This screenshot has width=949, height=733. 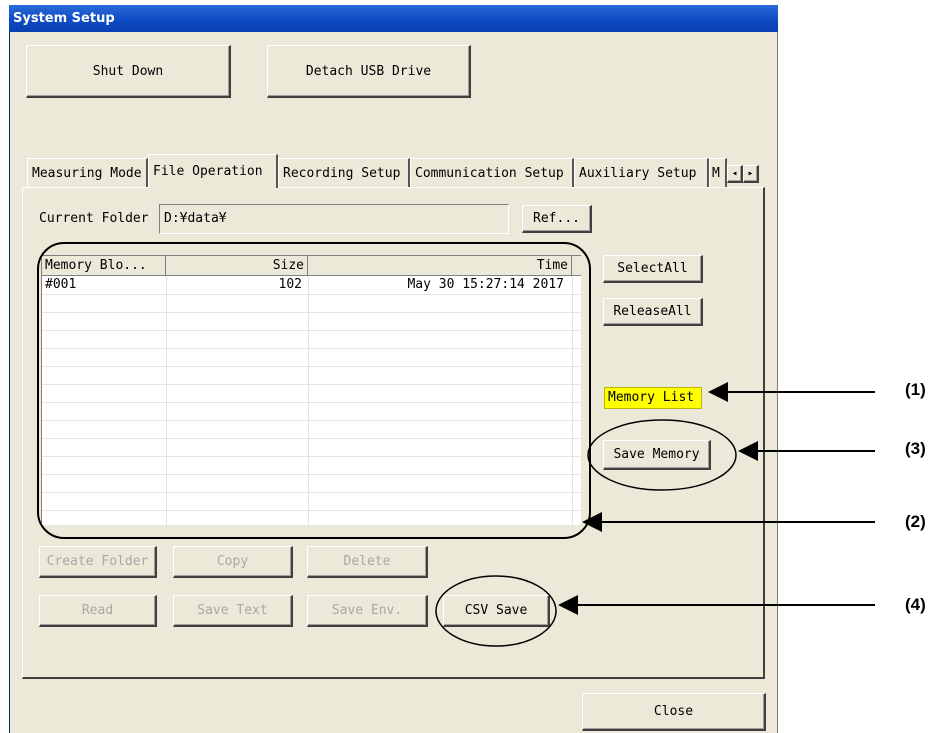 What do you see at coordinates (915, 521) in the screenshot?
I see `callout-label-2: (2)` at bounding box center [915, 521].